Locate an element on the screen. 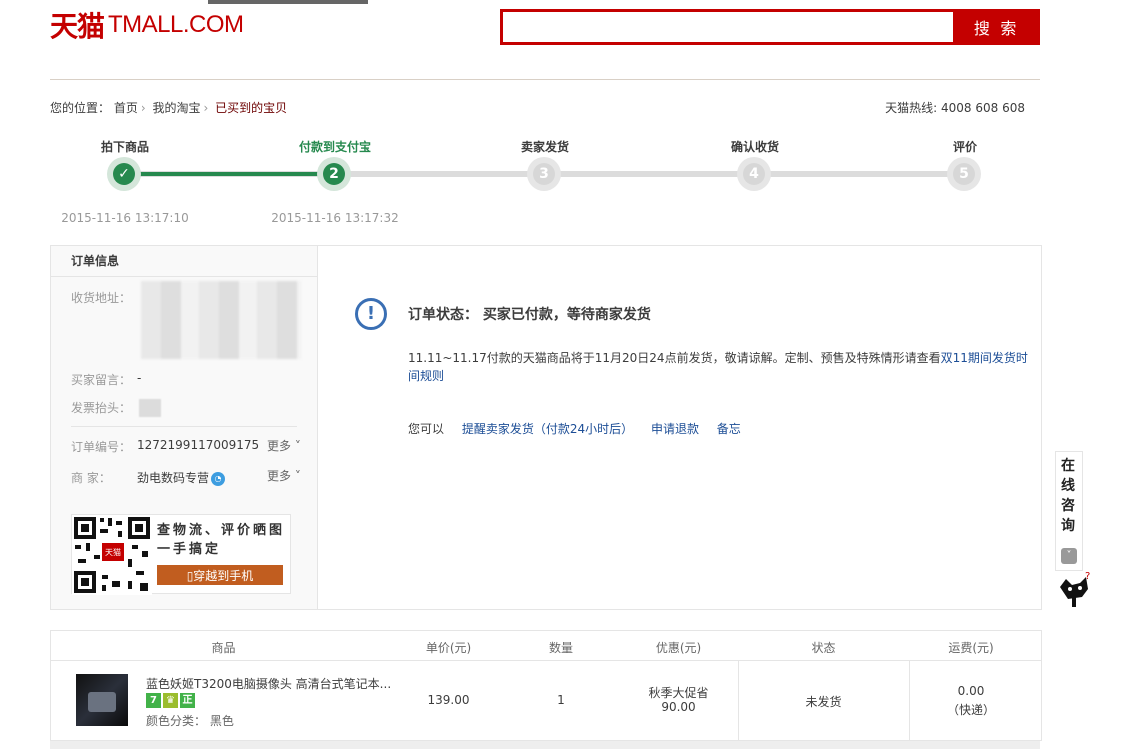  sidebar-divider is located at coordinates (184, 426).